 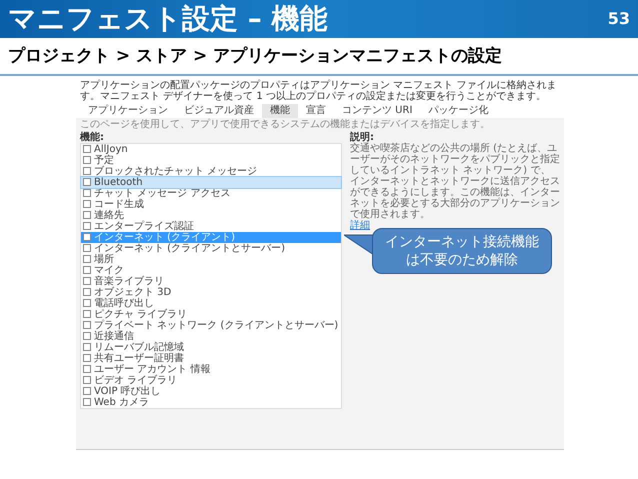 I want to click on capabilities-label: 機能:, so click(x=92, y=137).